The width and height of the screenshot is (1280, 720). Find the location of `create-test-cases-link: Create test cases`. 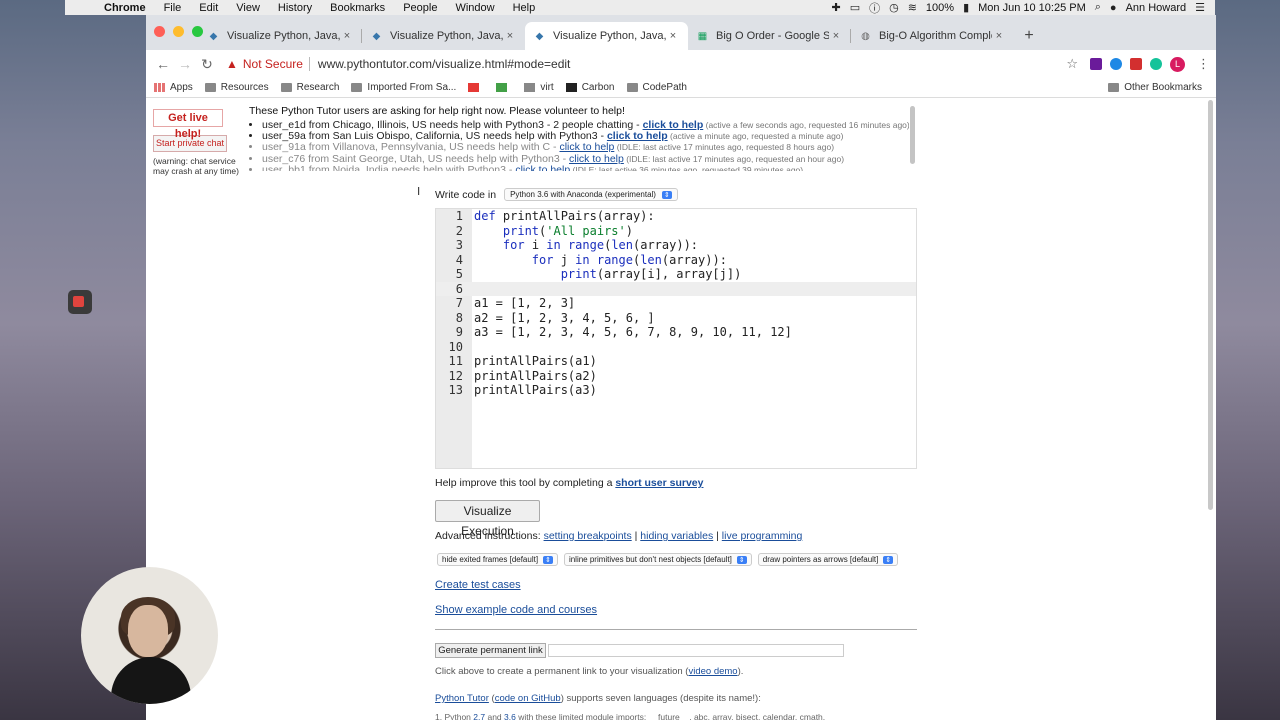

create-test-cases-link: Create test cases is located at coordinates (478, 585).